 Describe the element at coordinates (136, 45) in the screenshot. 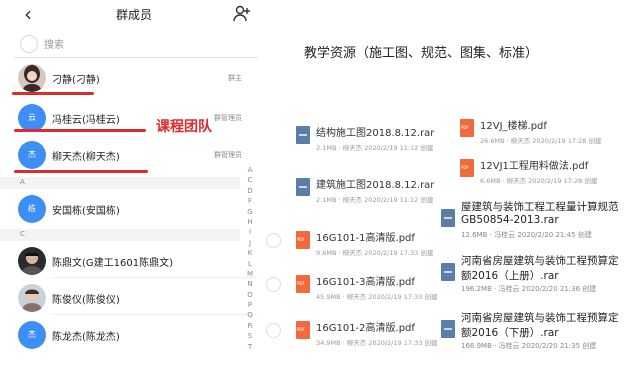

I see `search-bar: 搜索` at that location.